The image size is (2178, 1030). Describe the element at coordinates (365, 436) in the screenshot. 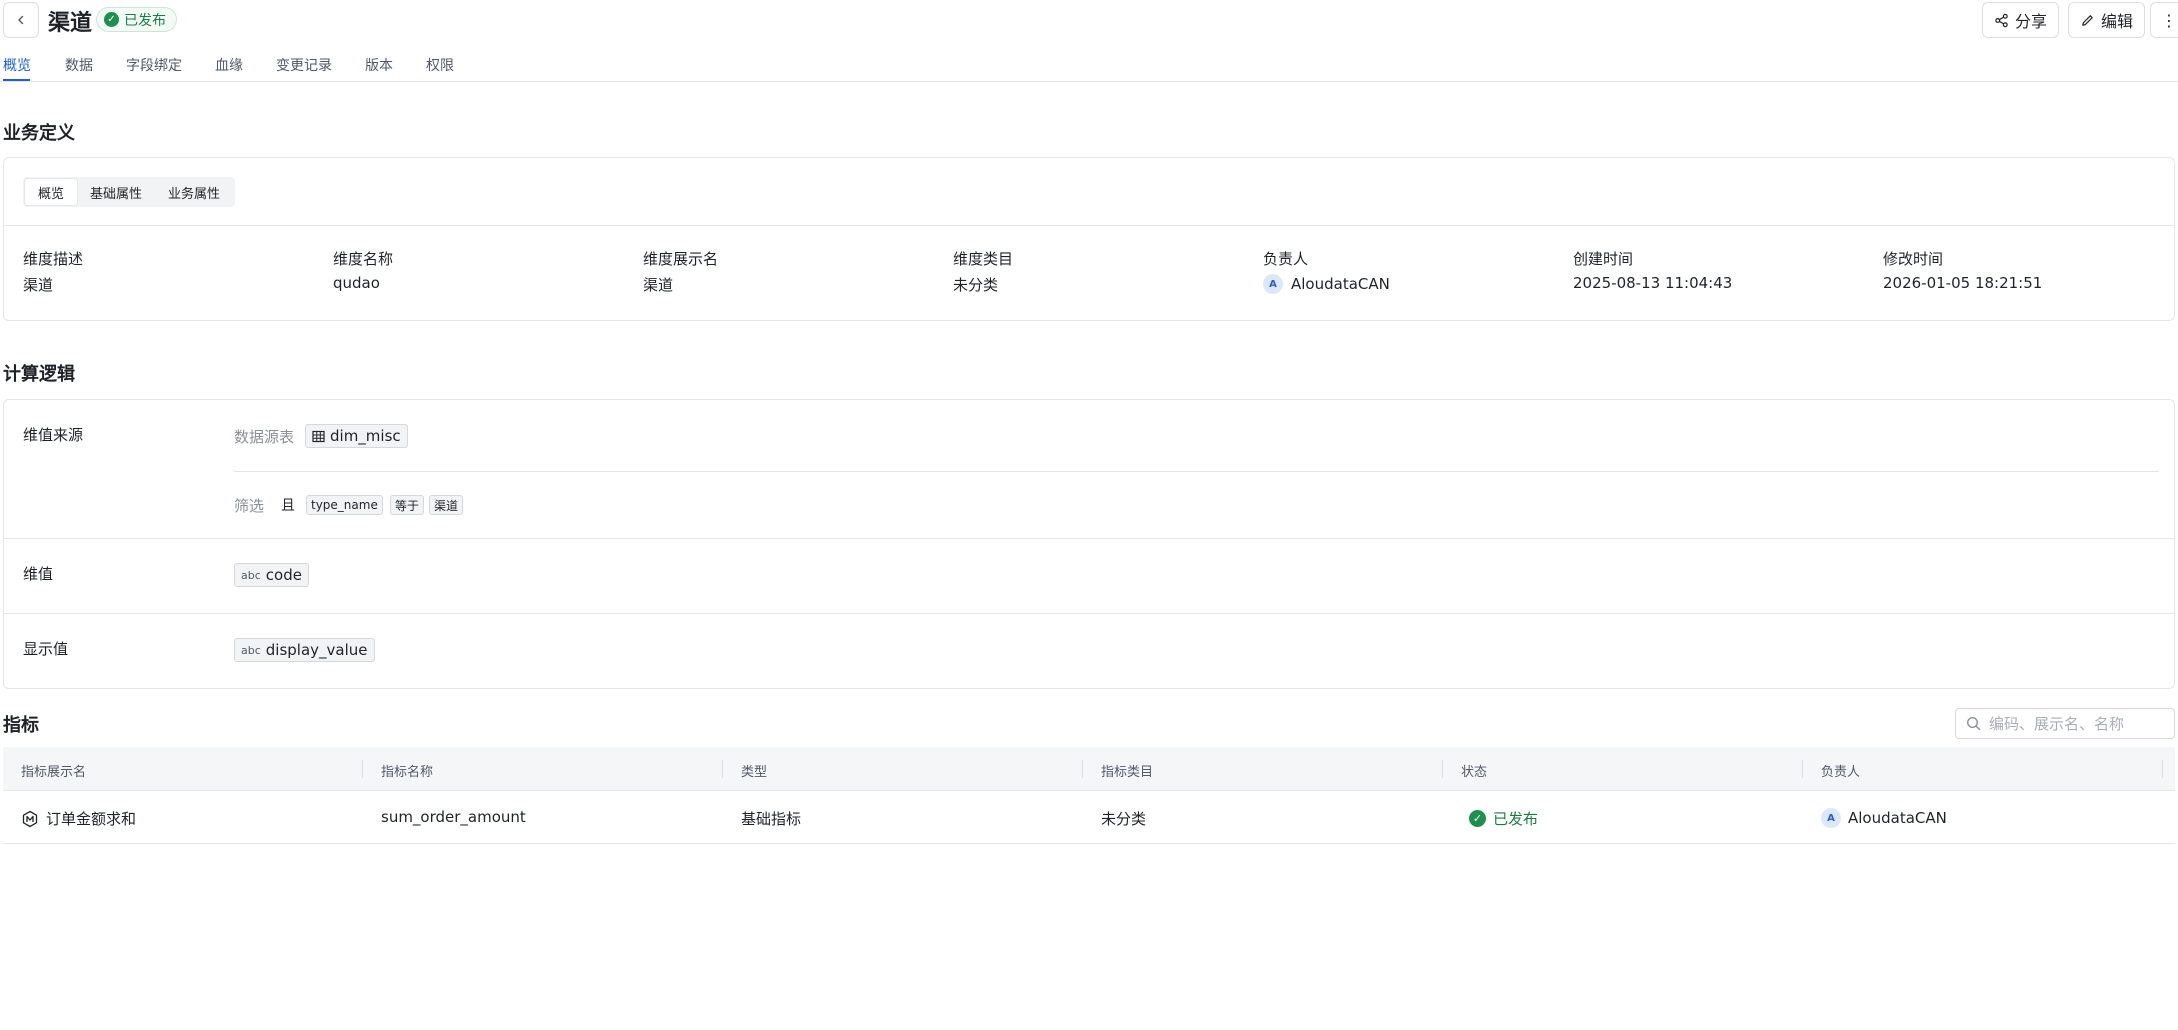

I see `source-table-name: dim_misc` at that location.